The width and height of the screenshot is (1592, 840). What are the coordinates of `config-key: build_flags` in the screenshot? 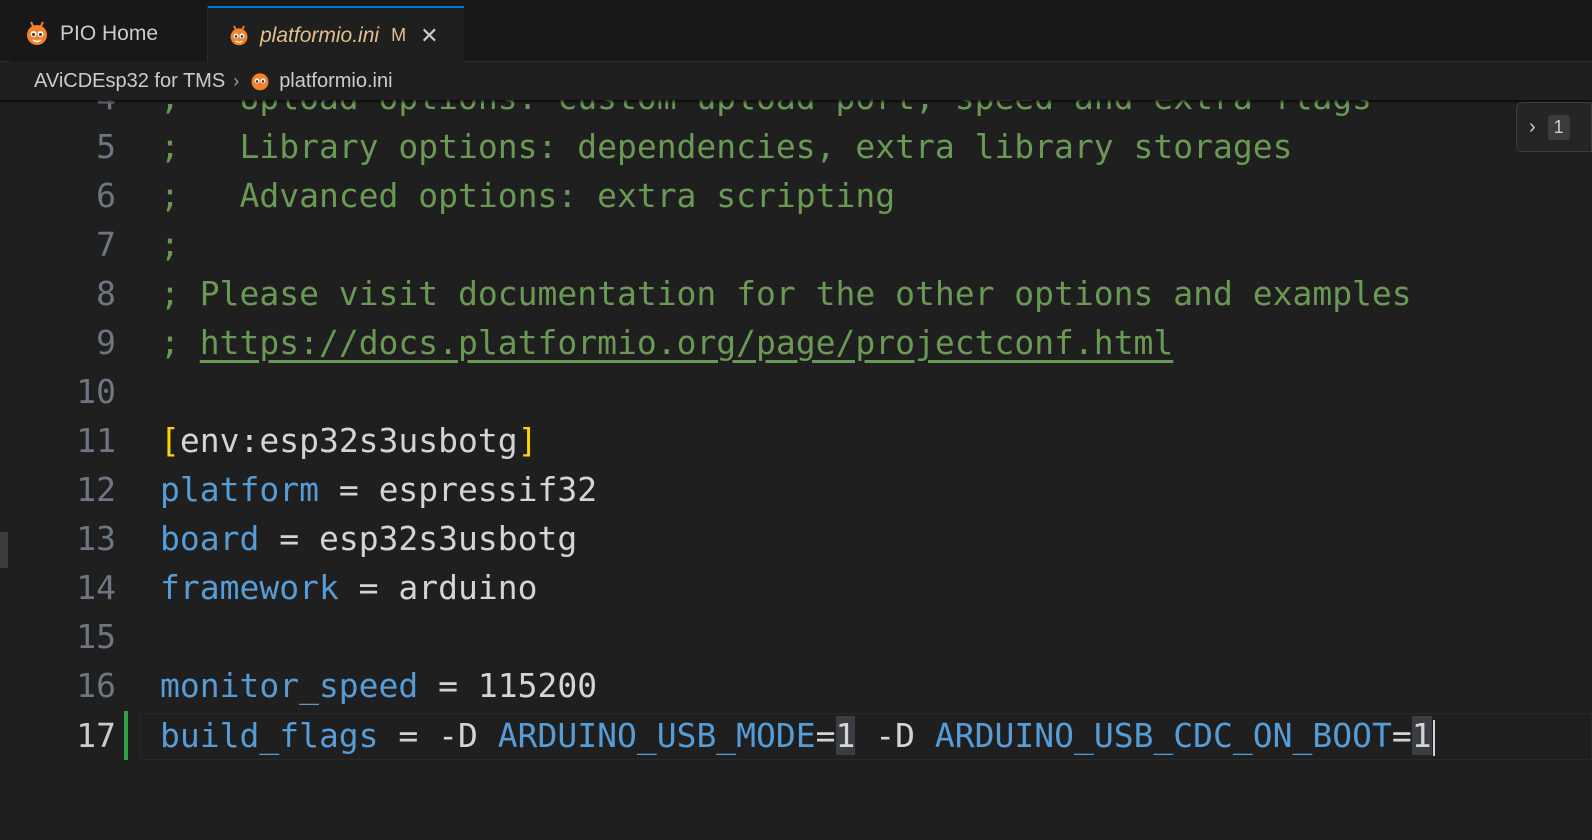 It's located at (269, 735).